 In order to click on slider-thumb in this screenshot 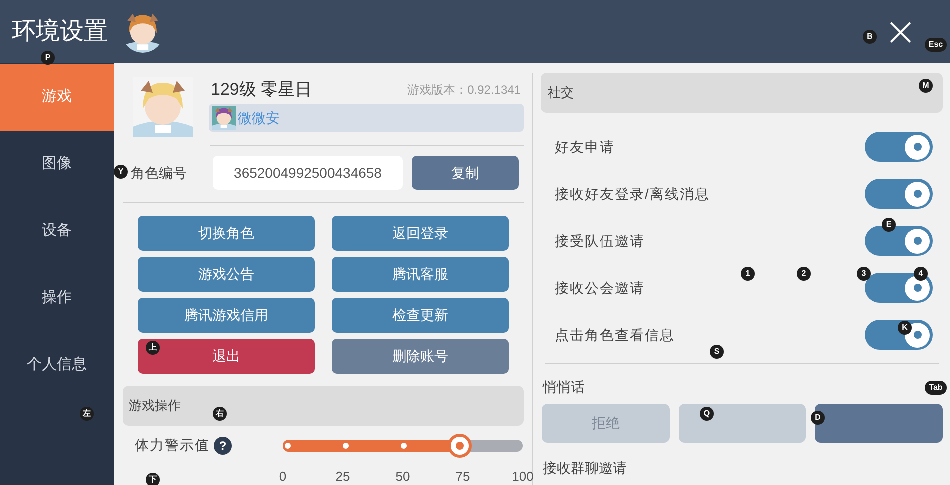, I will do `click(460, 446)`.